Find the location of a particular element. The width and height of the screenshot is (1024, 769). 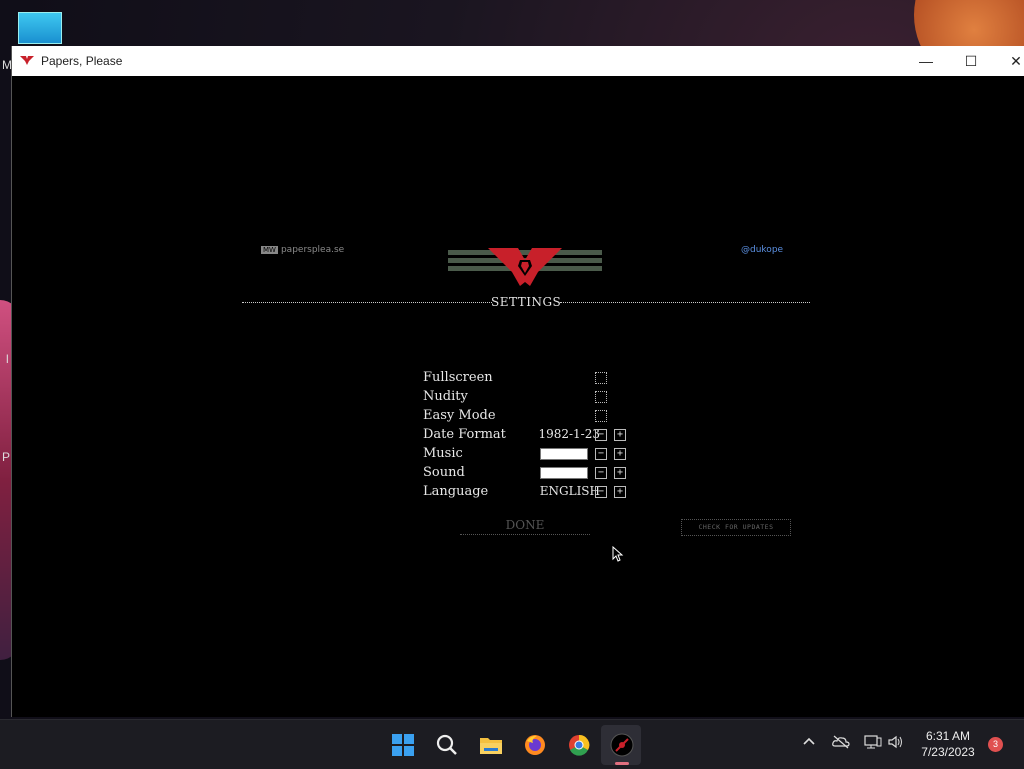

sound-plus-button: + is located at coordinates (620, 473).